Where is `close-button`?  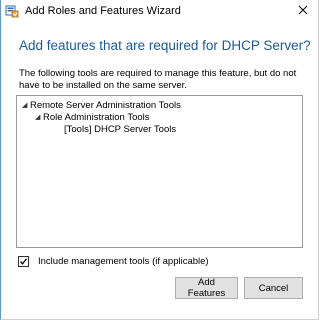
close-button is located at coordinates (303, 11).